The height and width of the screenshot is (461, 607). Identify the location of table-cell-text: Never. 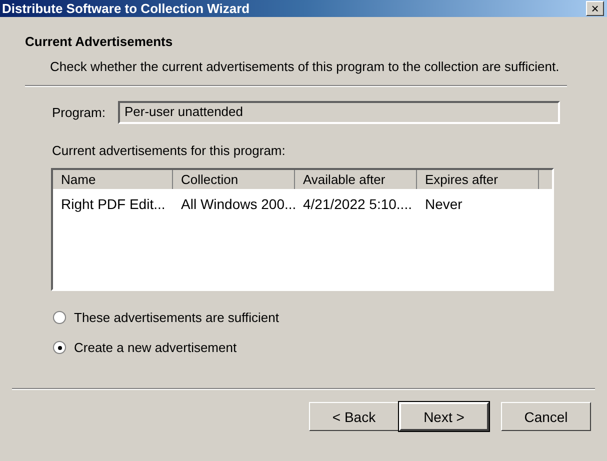
(444, 204).